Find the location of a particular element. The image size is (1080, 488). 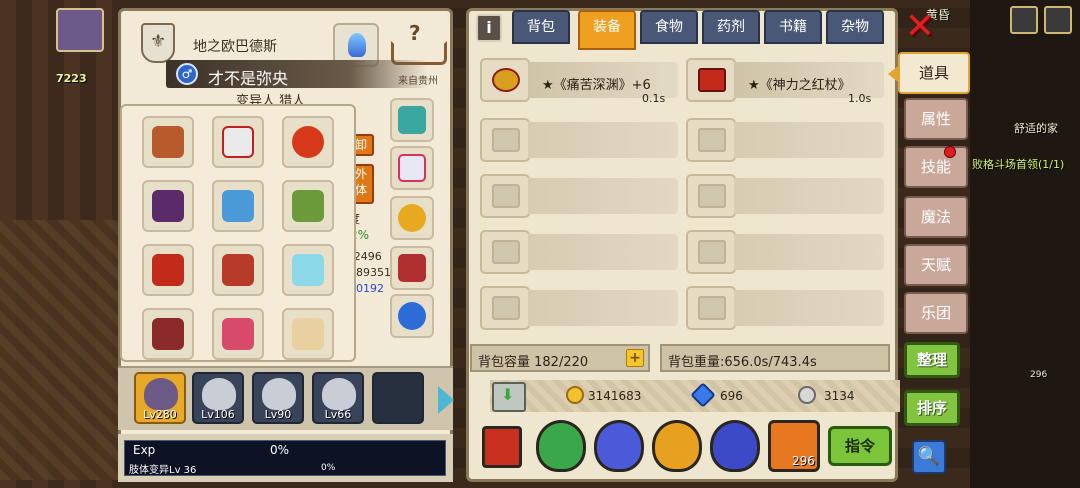

equip-slot-relic is located at coordinates (412, 120).